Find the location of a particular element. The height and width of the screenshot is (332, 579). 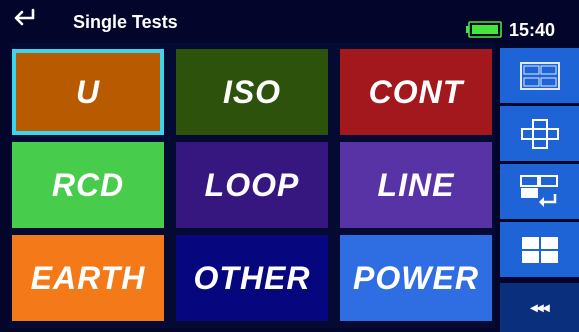

tile-label: CONT is located at coordinates (416, 91).